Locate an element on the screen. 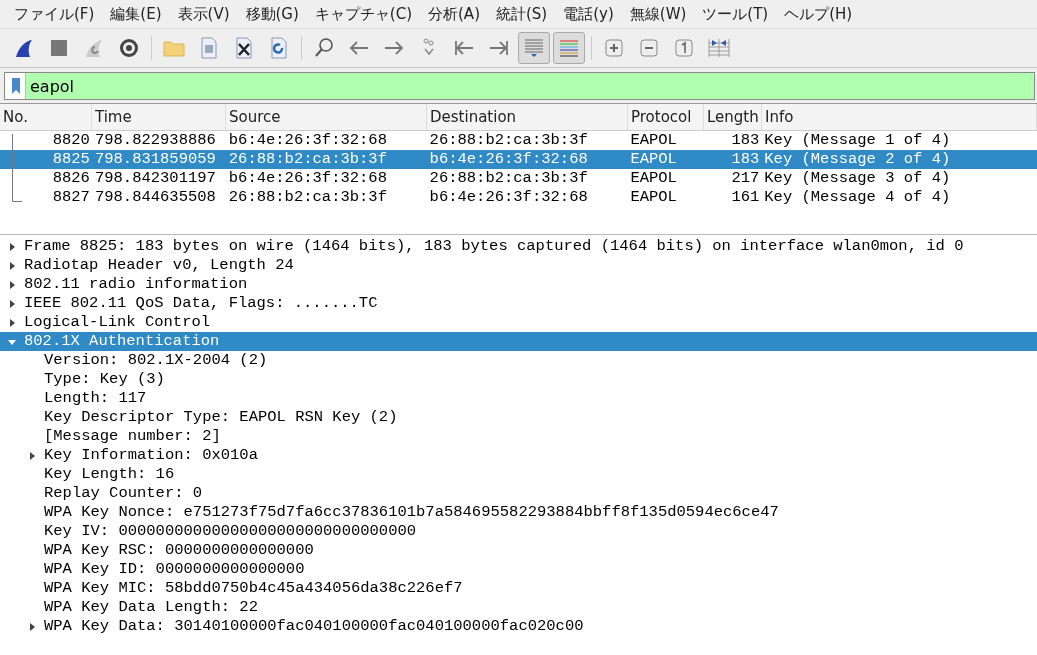  detail-tree-row: Key Information: 0x010a is located at coordinates (518, 455).